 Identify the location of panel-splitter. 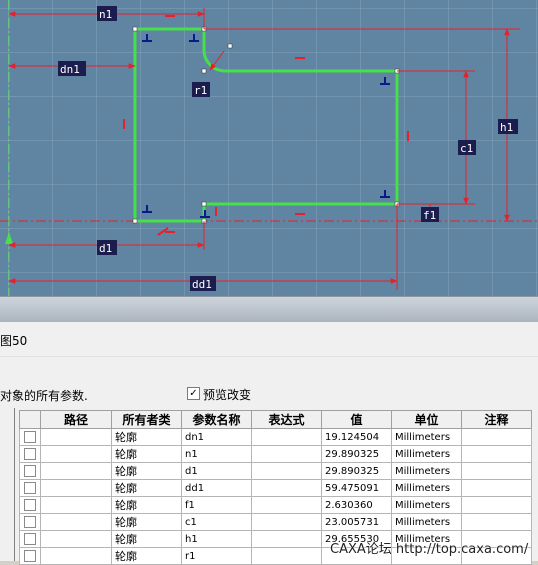
(269, 309).